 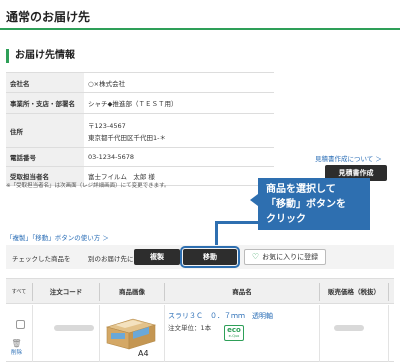 I want to click on value-company: ○×株式会社, so click(x=179, y=82).